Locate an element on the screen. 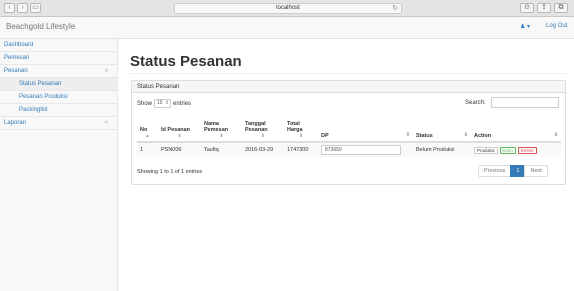 This screenshot has width=574, height=291. panel-heading: Status Pesanan is located at coordinates (348, 87).